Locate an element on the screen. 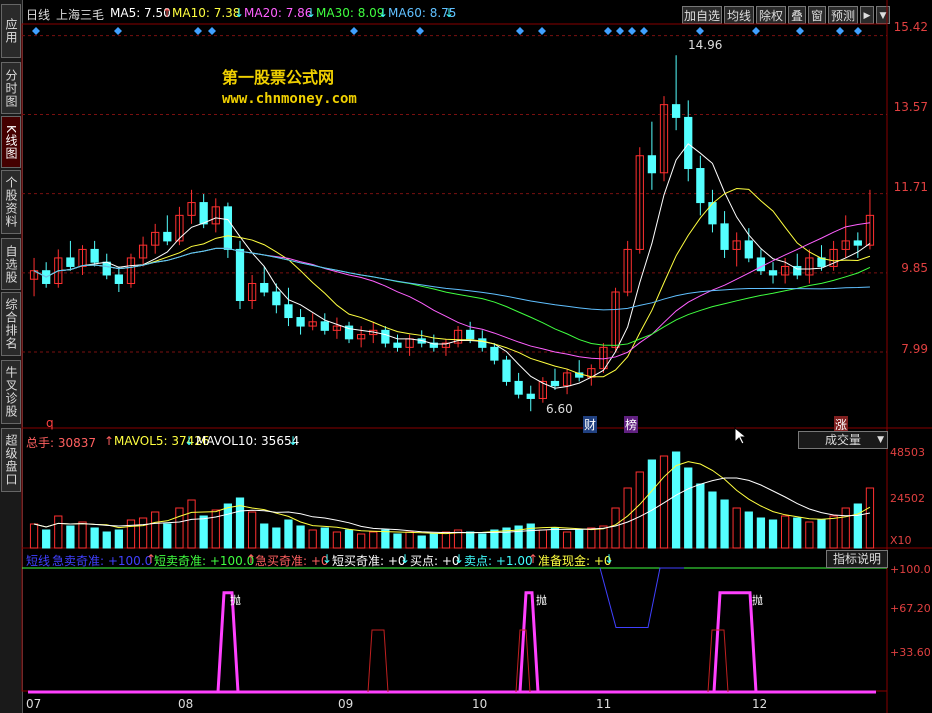 The height and width of the screenshot is (713, 932). indicator-selector-dropdown: 成交量 ▼ is located at coordinates (843, 440).